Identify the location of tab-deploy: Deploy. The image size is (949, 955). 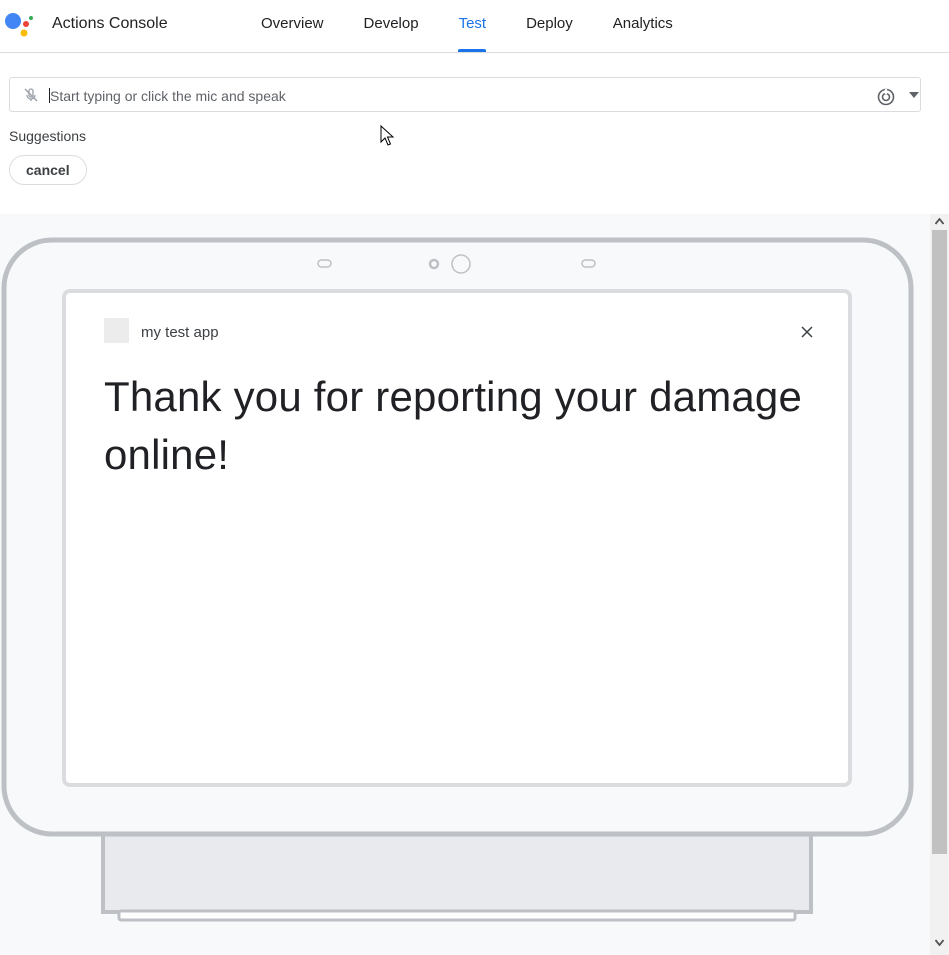
(549, 26).